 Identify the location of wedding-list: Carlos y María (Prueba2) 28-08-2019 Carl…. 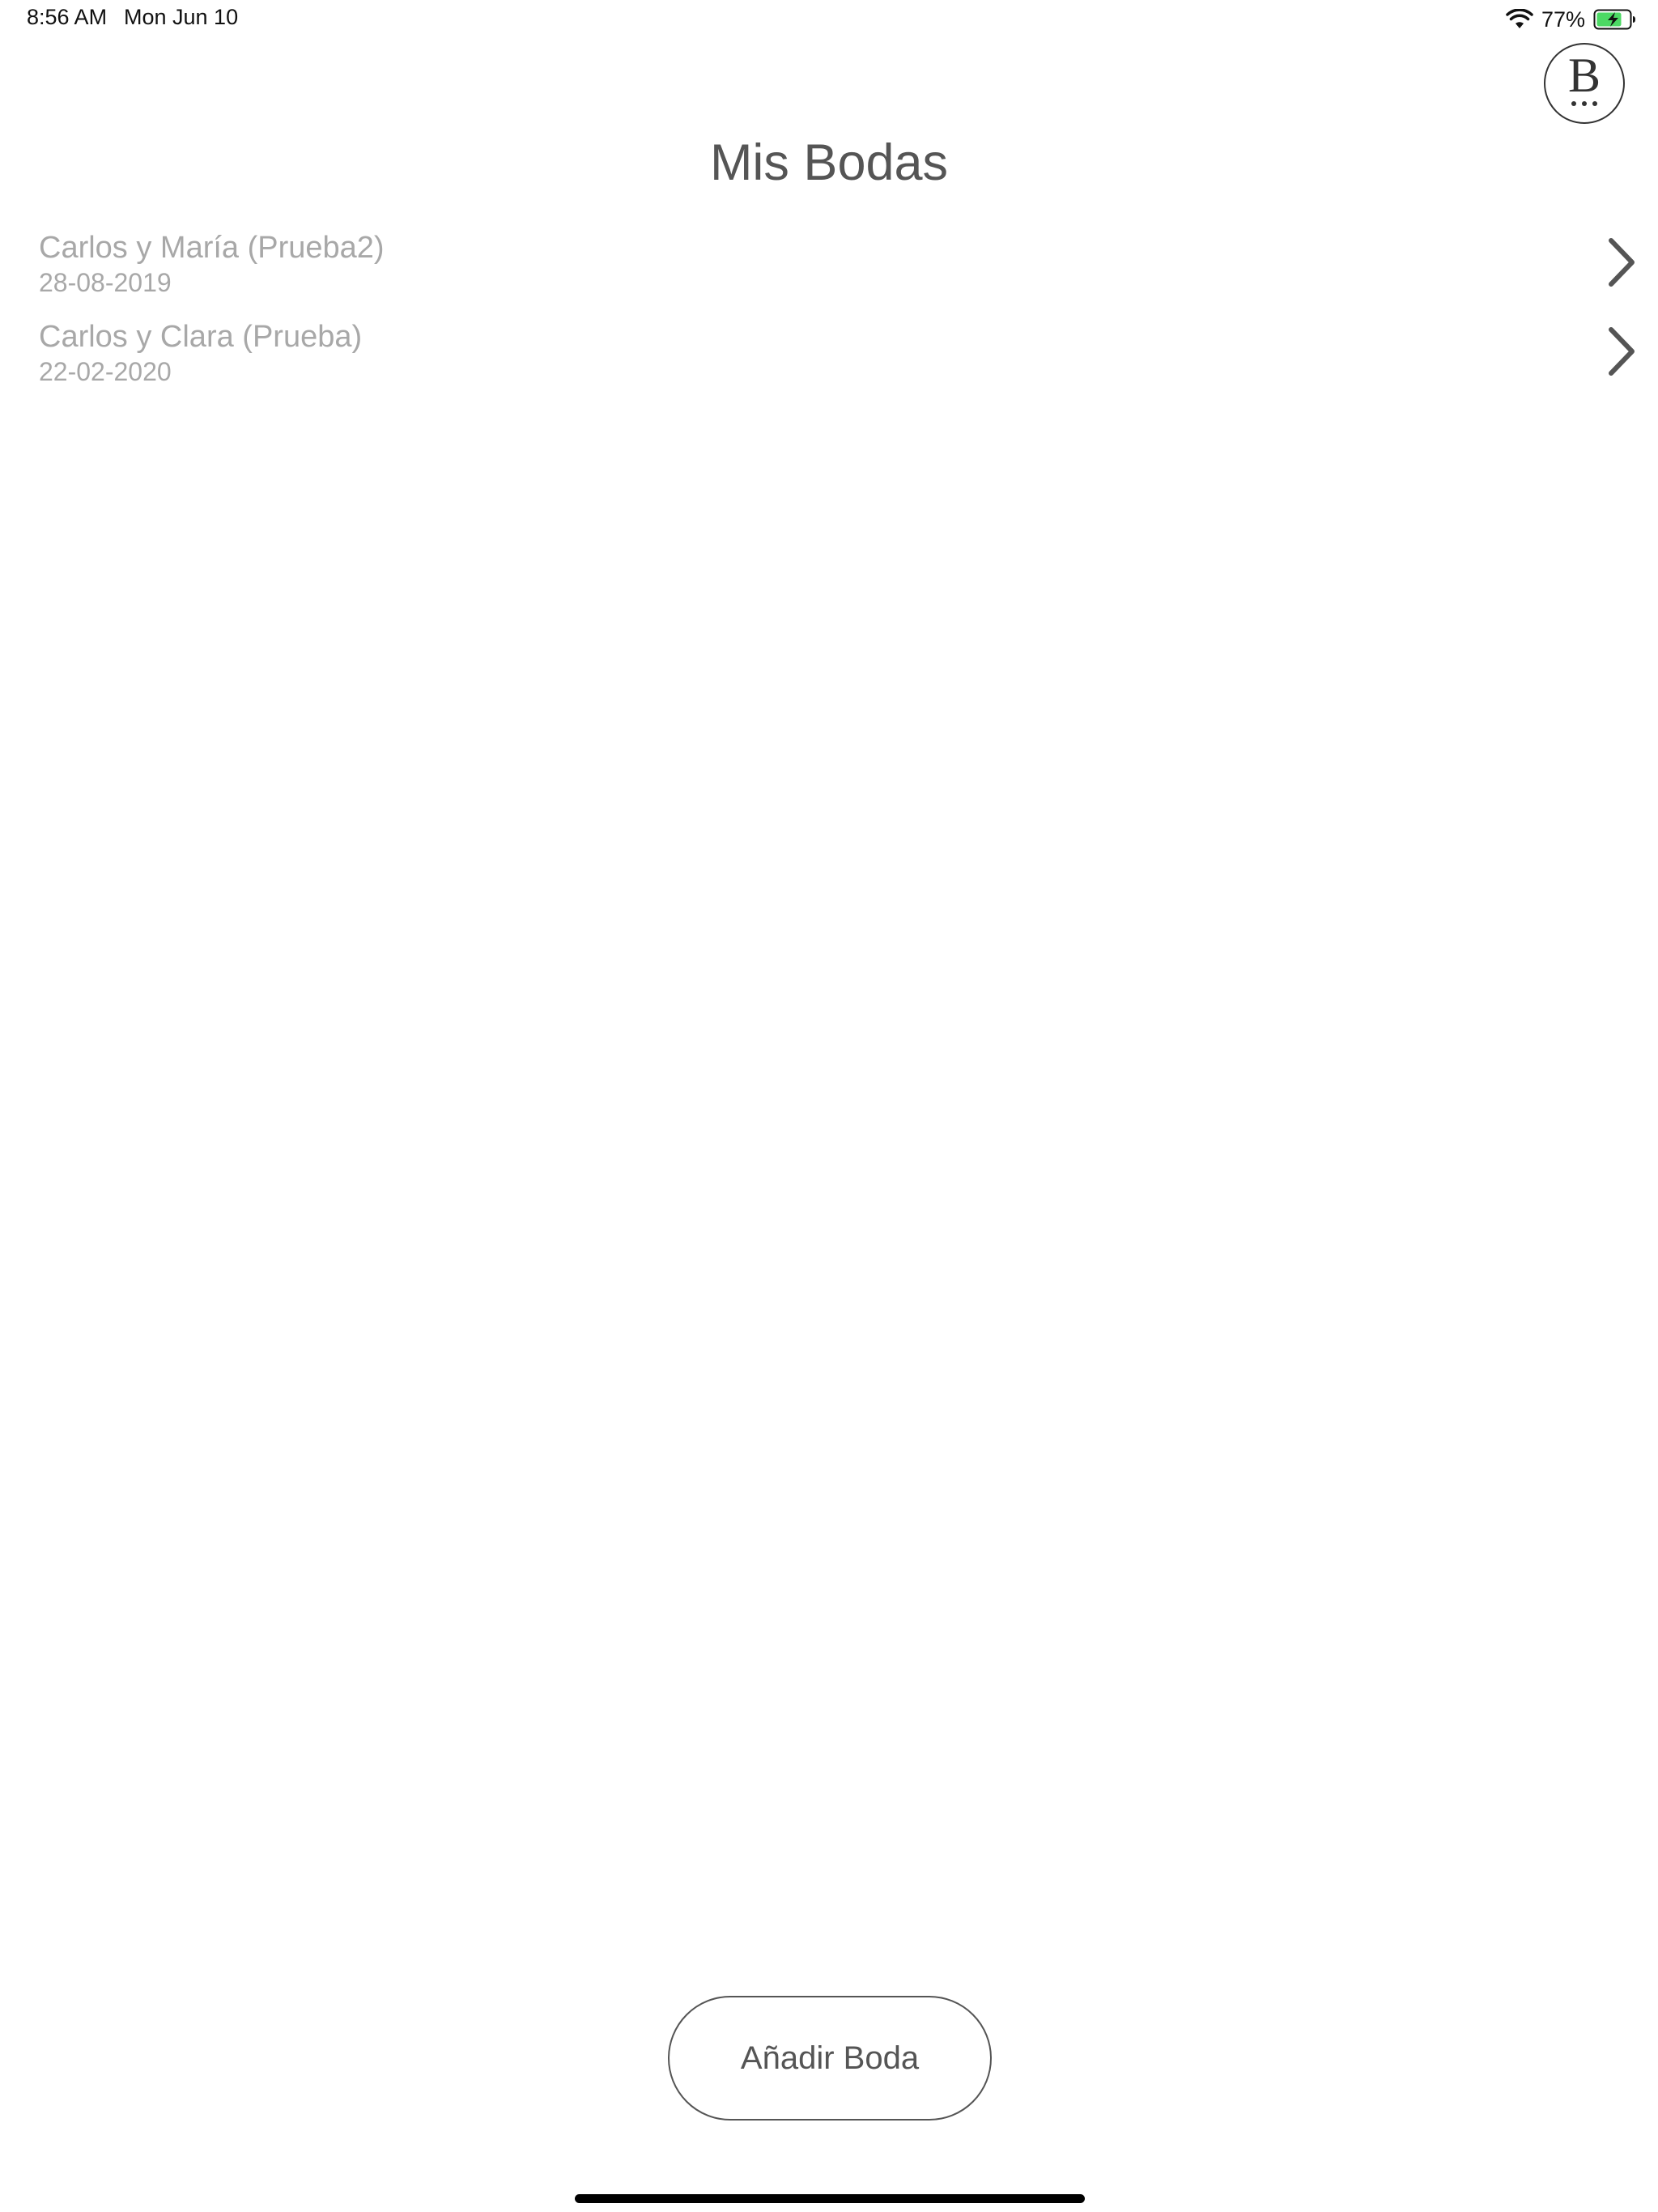
(829, 320).